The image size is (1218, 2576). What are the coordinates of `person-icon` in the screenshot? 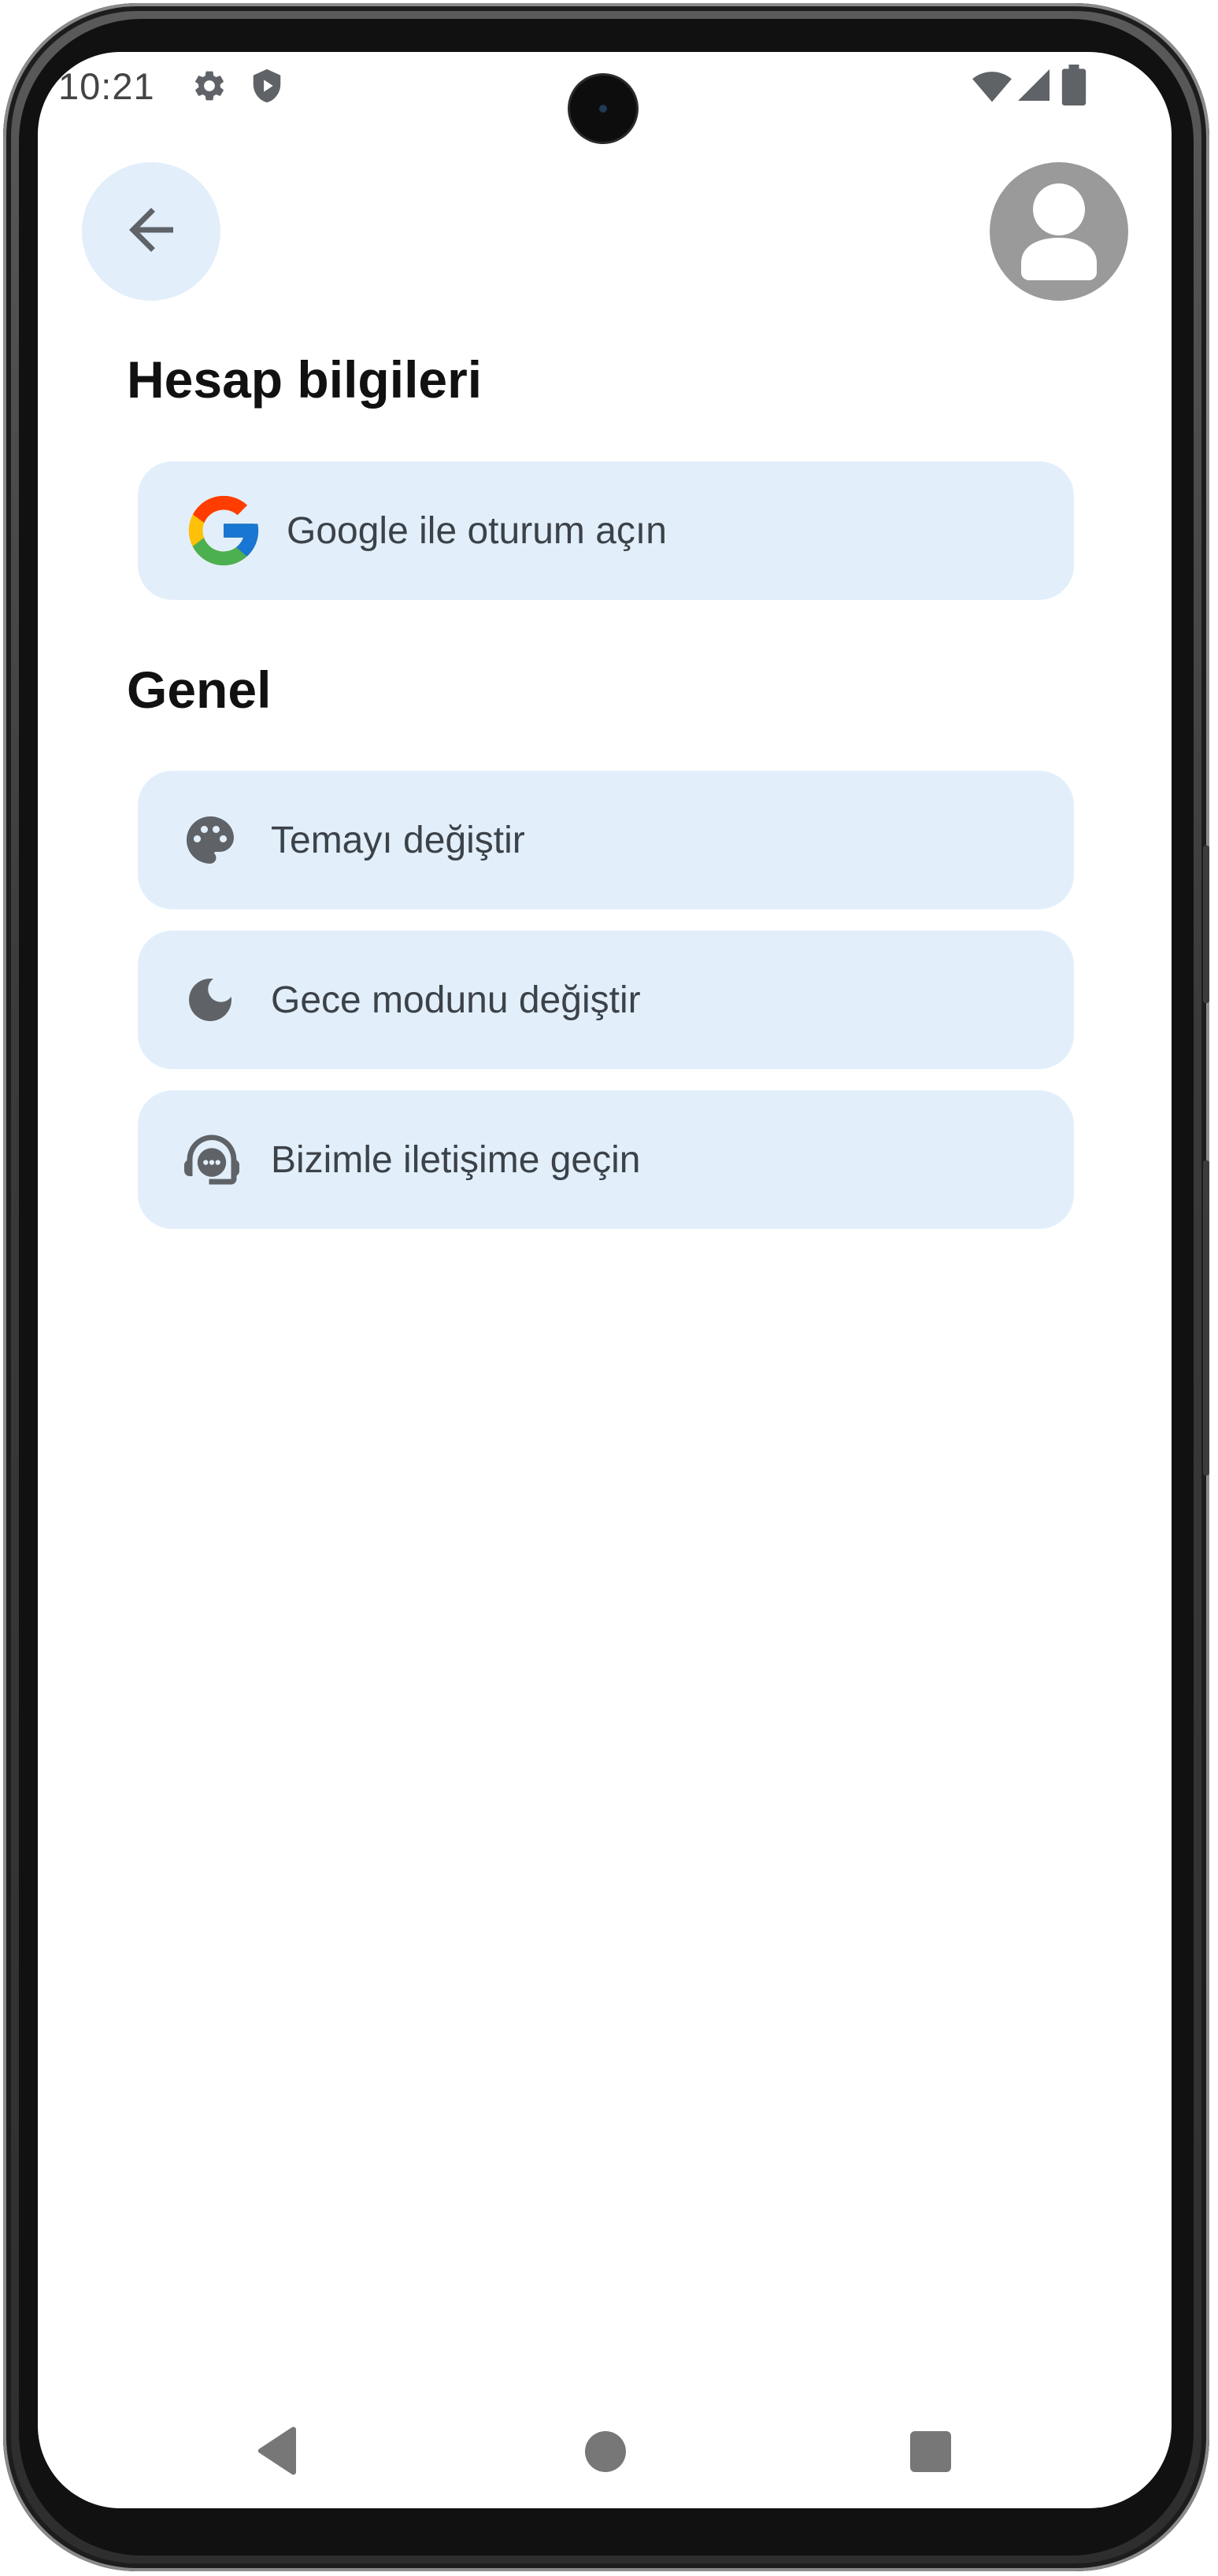 It's located at (1059, 242).